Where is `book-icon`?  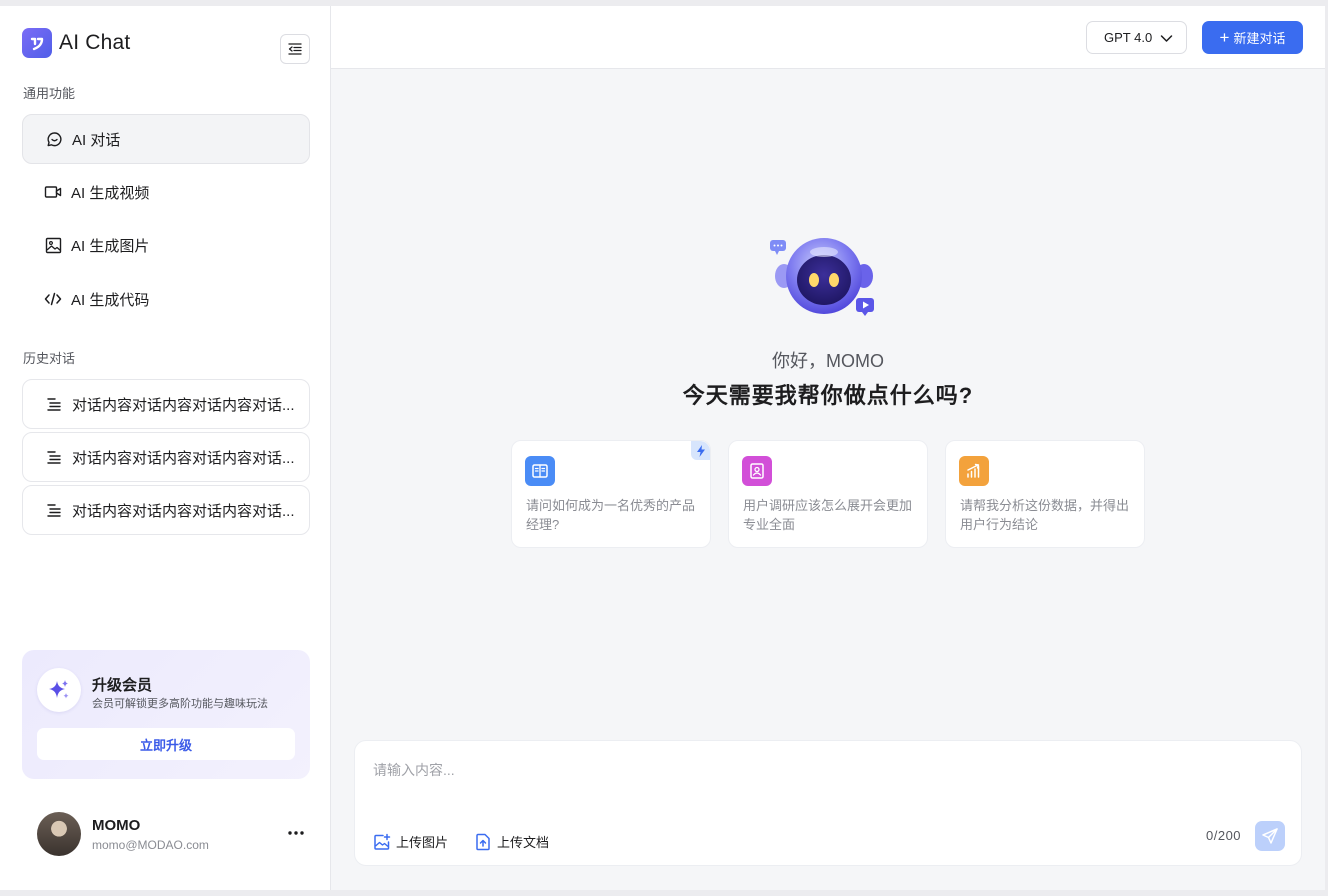 book-icon is located at coordinates (540, 471).